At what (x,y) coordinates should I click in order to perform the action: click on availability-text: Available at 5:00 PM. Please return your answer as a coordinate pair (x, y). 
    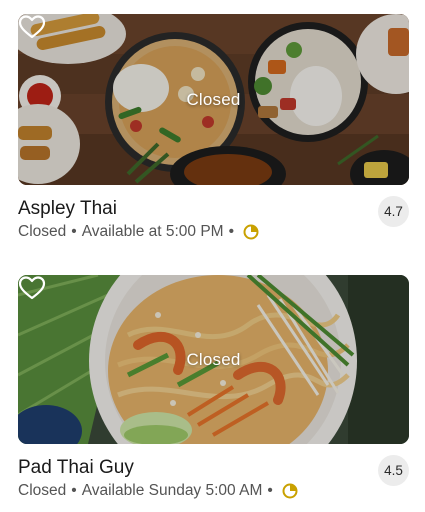
    Looking at the image, I should click on (152, 231).